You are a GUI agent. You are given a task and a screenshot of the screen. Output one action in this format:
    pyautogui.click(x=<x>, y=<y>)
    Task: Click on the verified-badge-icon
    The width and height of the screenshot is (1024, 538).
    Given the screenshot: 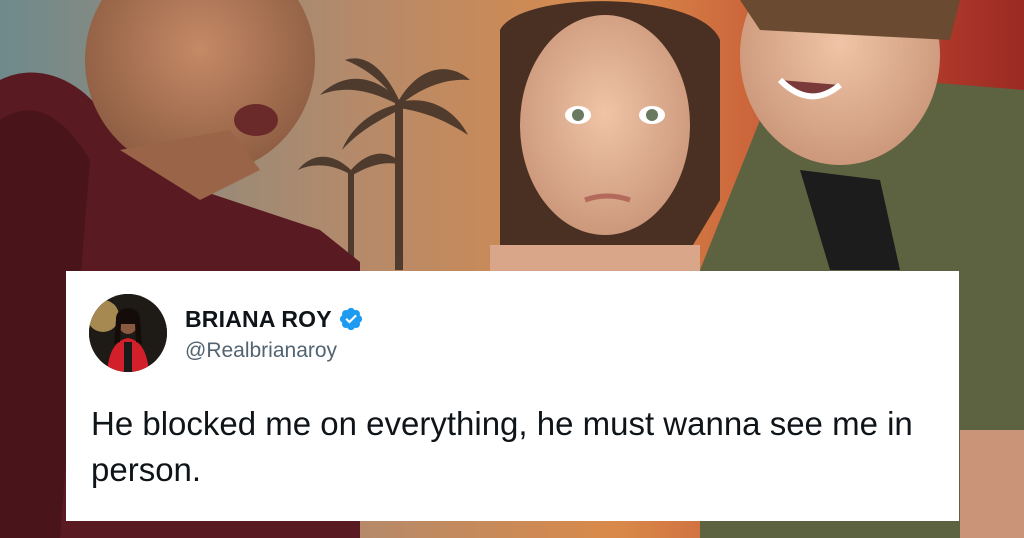 What is the action you would take?
    pyautogui.click(x=351, y=319)
    